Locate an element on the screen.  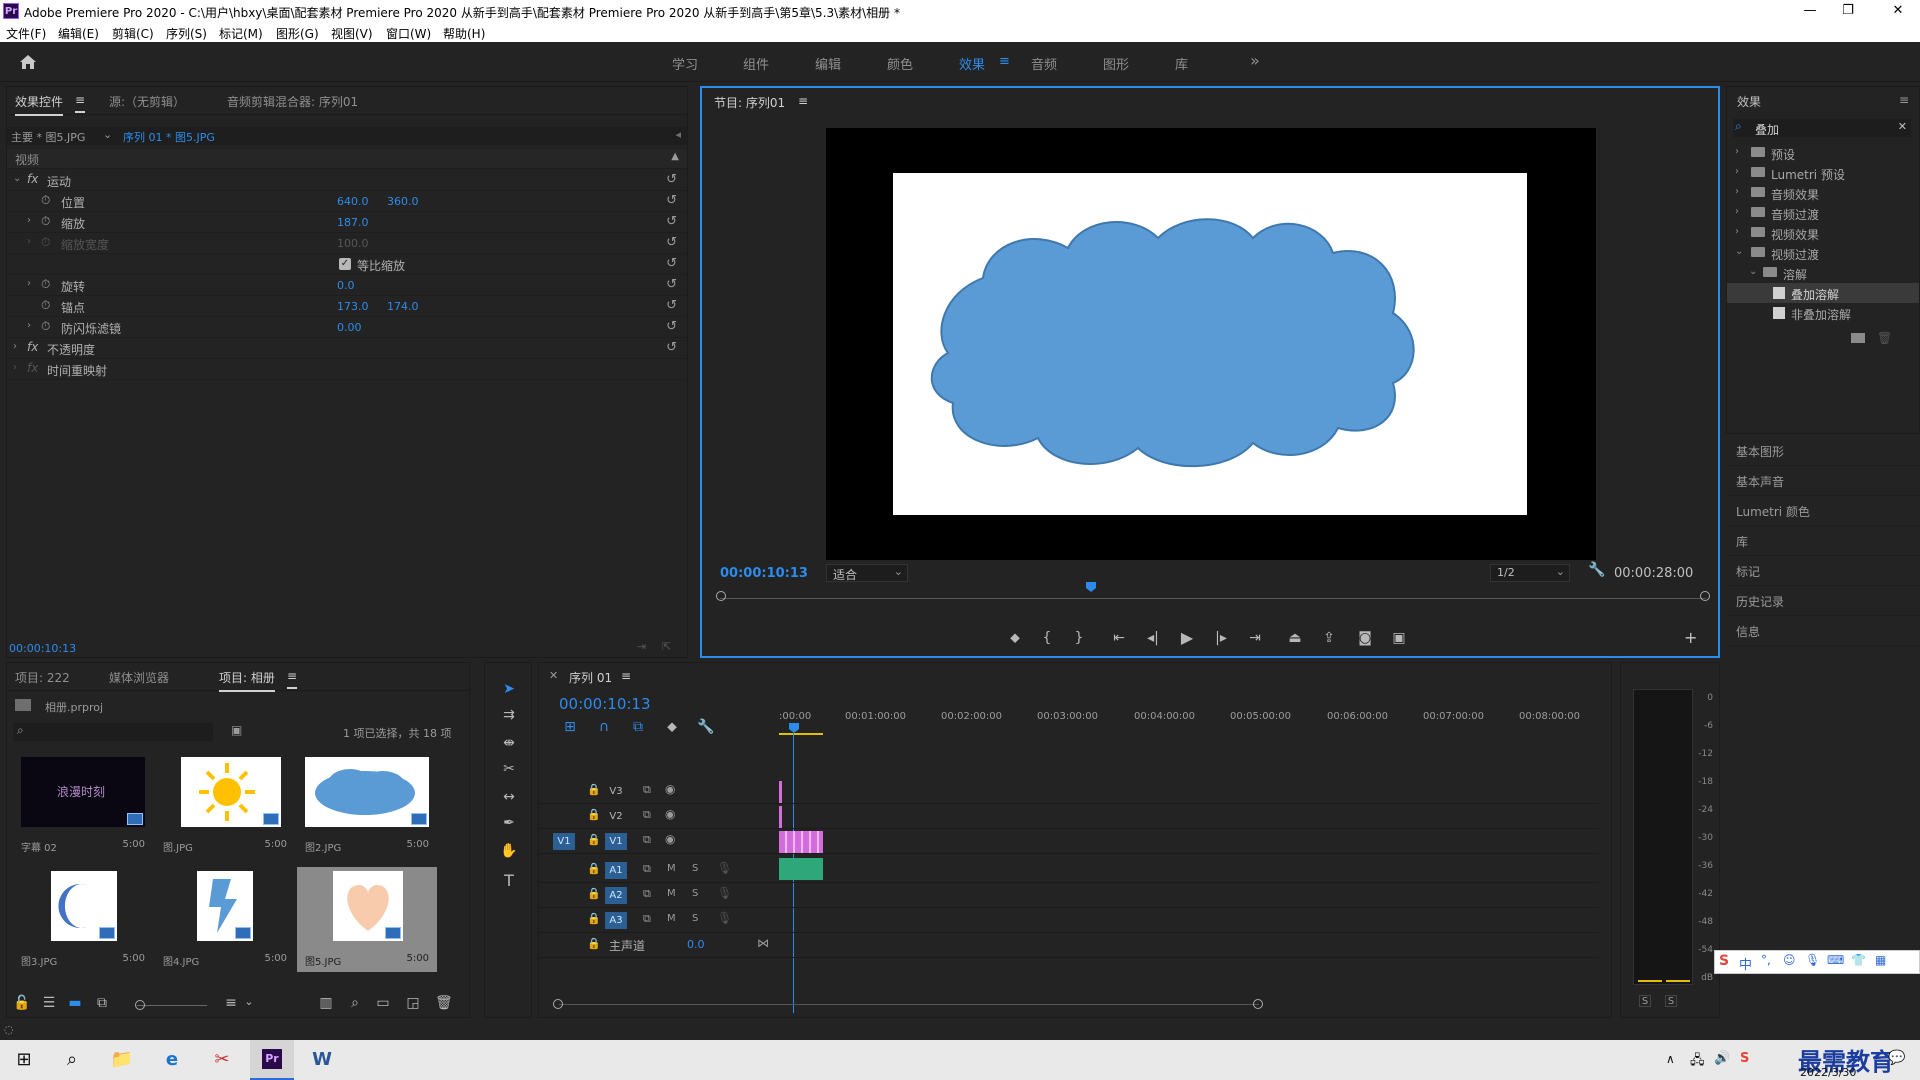
microphone-icon: 🎙 is located at coordinates (1812, 960).